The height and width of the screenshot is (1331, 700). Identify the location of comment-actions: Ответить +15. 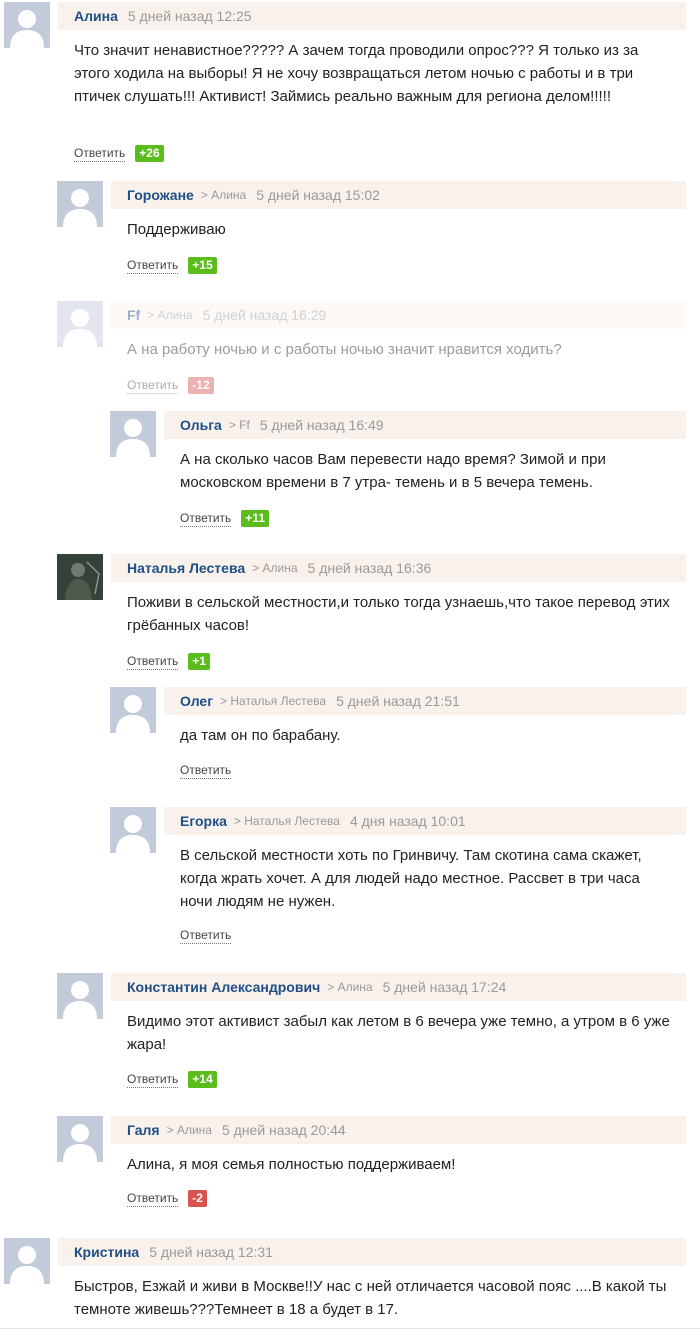
(172, 265).